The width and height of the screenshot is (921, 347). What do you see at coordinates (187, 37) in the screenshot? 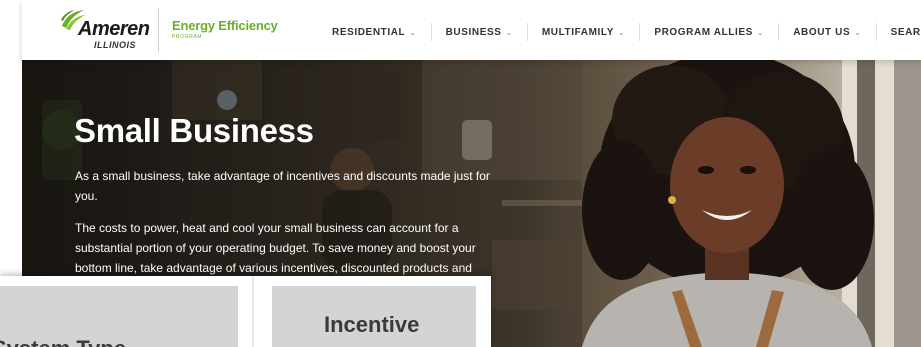
I see `program-subtitle: PROGRAM` at bounding box center [187, 37].